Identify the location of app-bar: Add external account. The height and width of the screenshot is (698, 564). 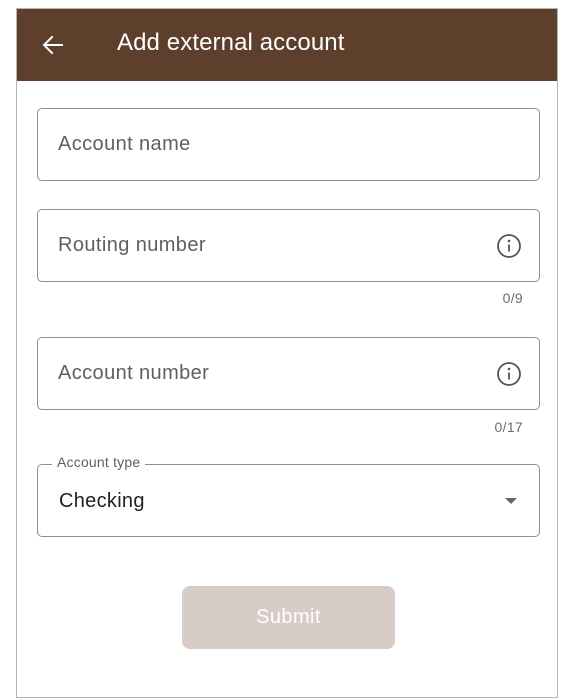
(287, 45).